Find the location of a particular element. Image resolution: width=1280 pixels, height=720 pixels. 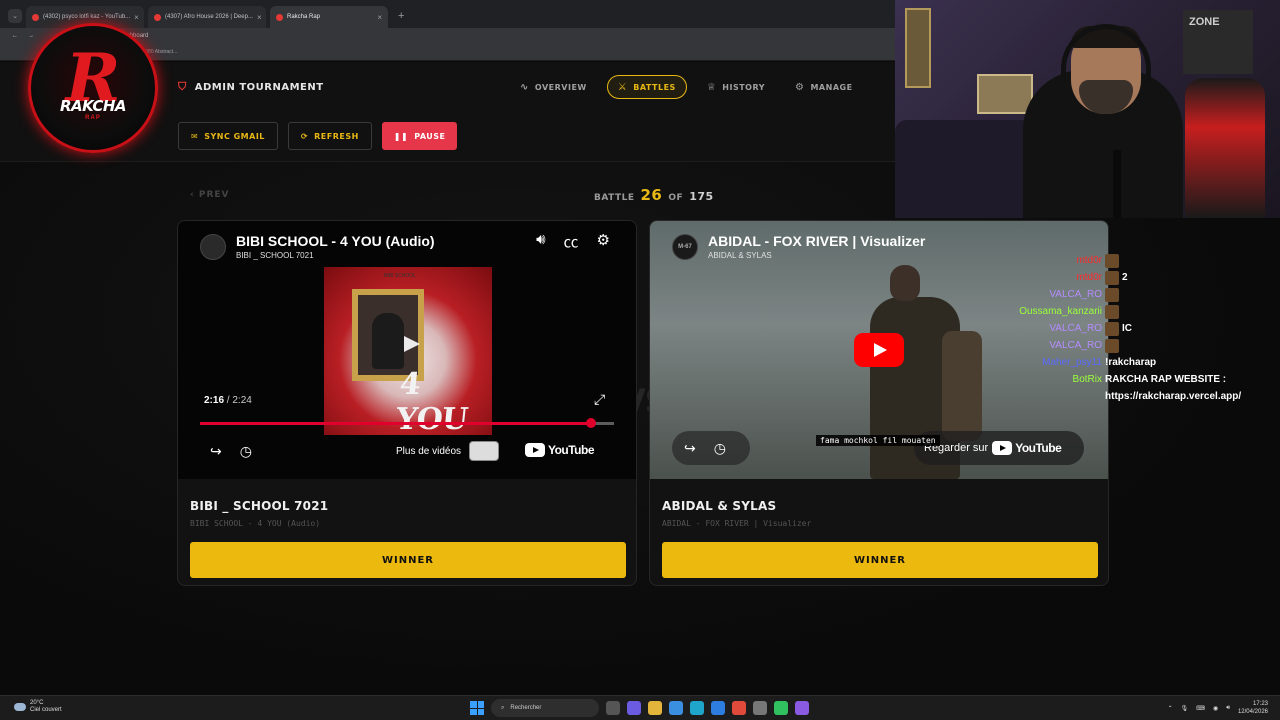

channel-name: BIBI _ SCHOOL 7021 is located at coordinates (335, 255).